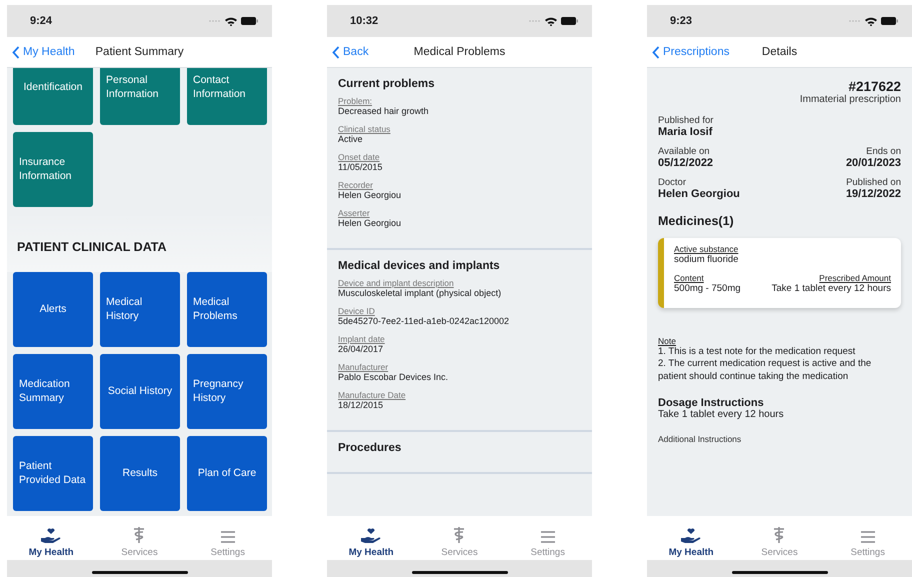 This screenshot has height=577, width=912. Describe the element at coordinates (356, 101) in the screenshot. I see `field-label: Problem:` at that location.